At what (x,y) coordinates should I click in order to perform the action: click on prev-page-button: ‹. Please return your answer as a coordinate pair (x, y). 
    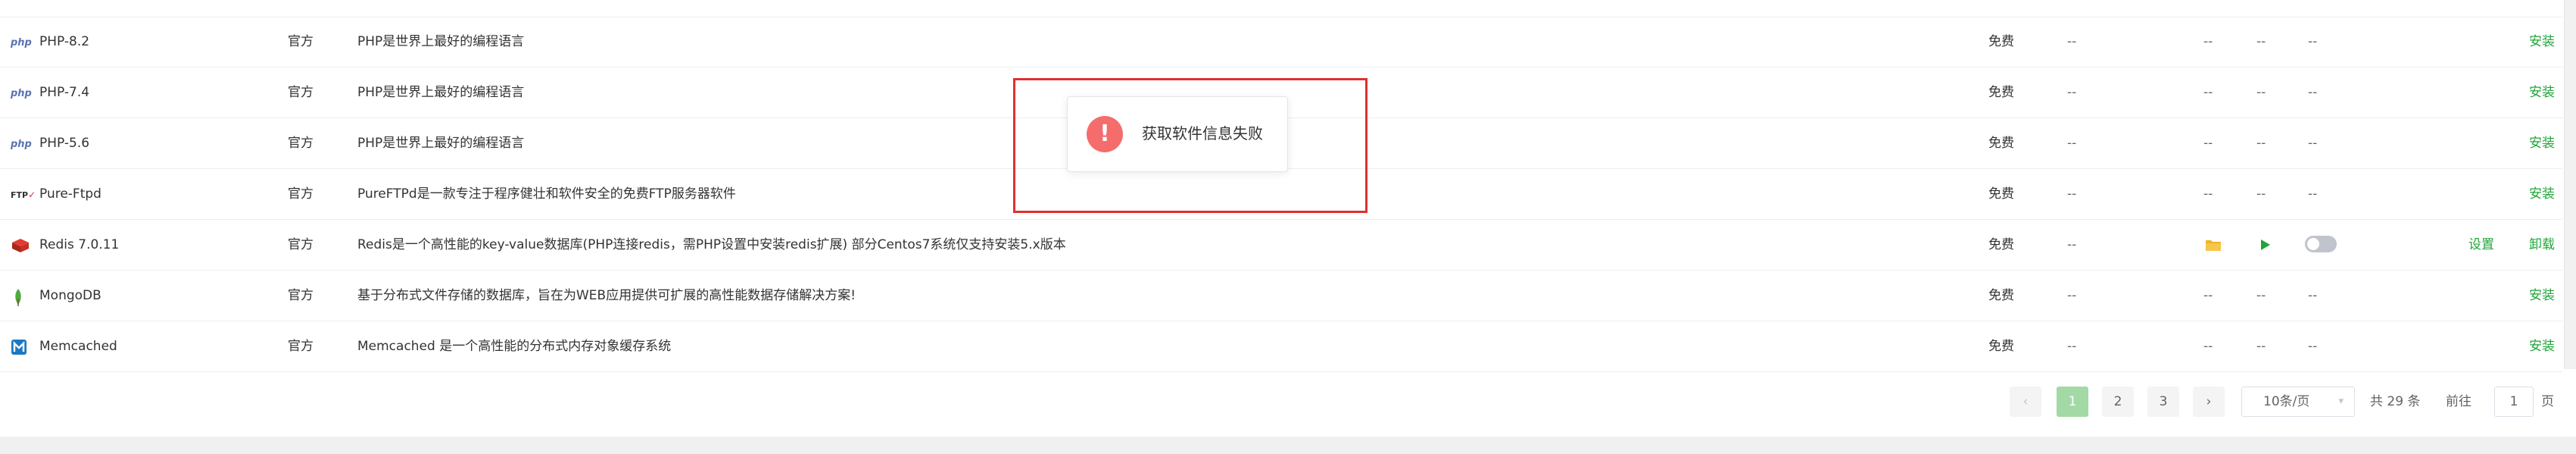
    Looking at the image, I should click on (2025, 402).